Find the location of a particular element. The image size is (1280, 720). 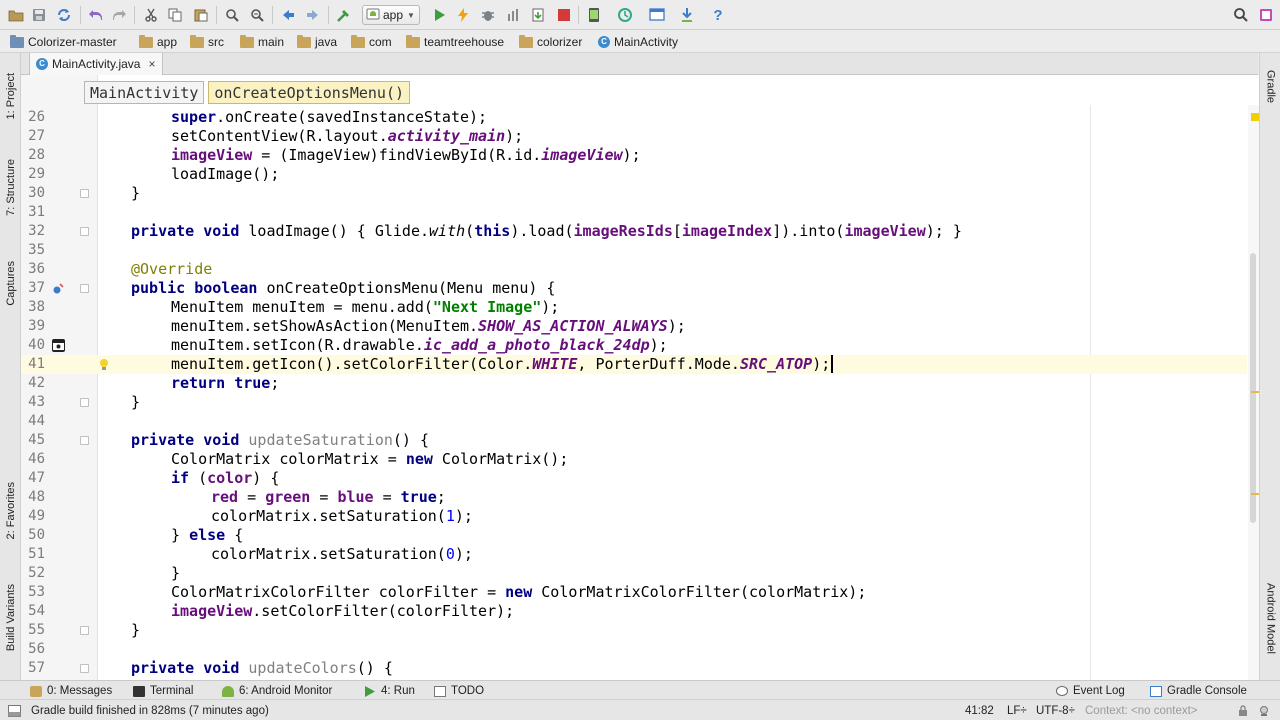

breadcrumb-item-project: Colorizer-master is located at coordinates (63, 42).